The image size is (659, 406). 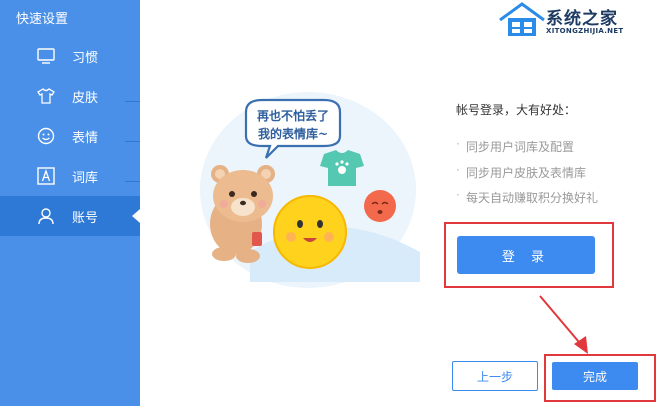 What do you see at coordinates (527, 197) in the screenshot?
I see `benefit-item: 每天自动赚取积分换好礼` at bounding box center [527, 197].